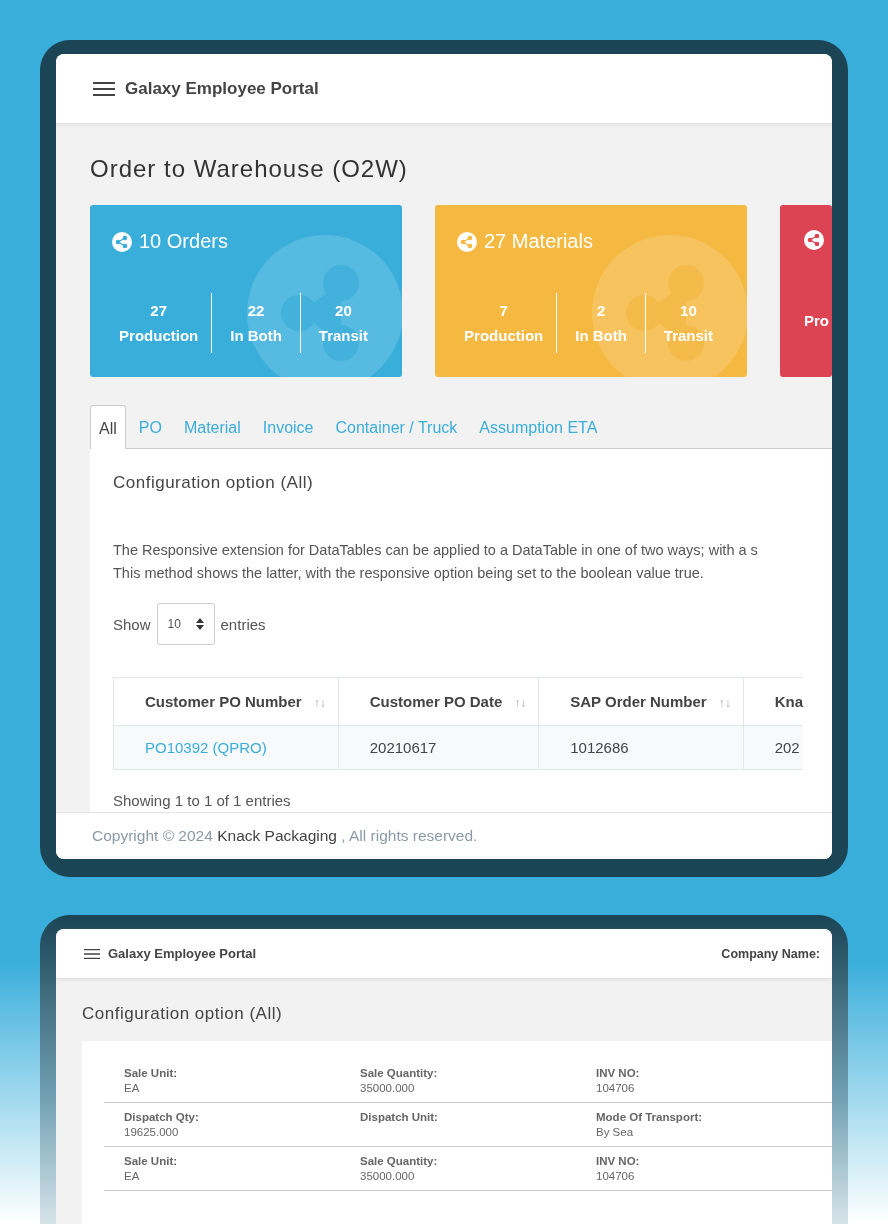 The height and width of the screenshot is (1224, 888). I want to click on entries-label: entries, so click(243, 624).